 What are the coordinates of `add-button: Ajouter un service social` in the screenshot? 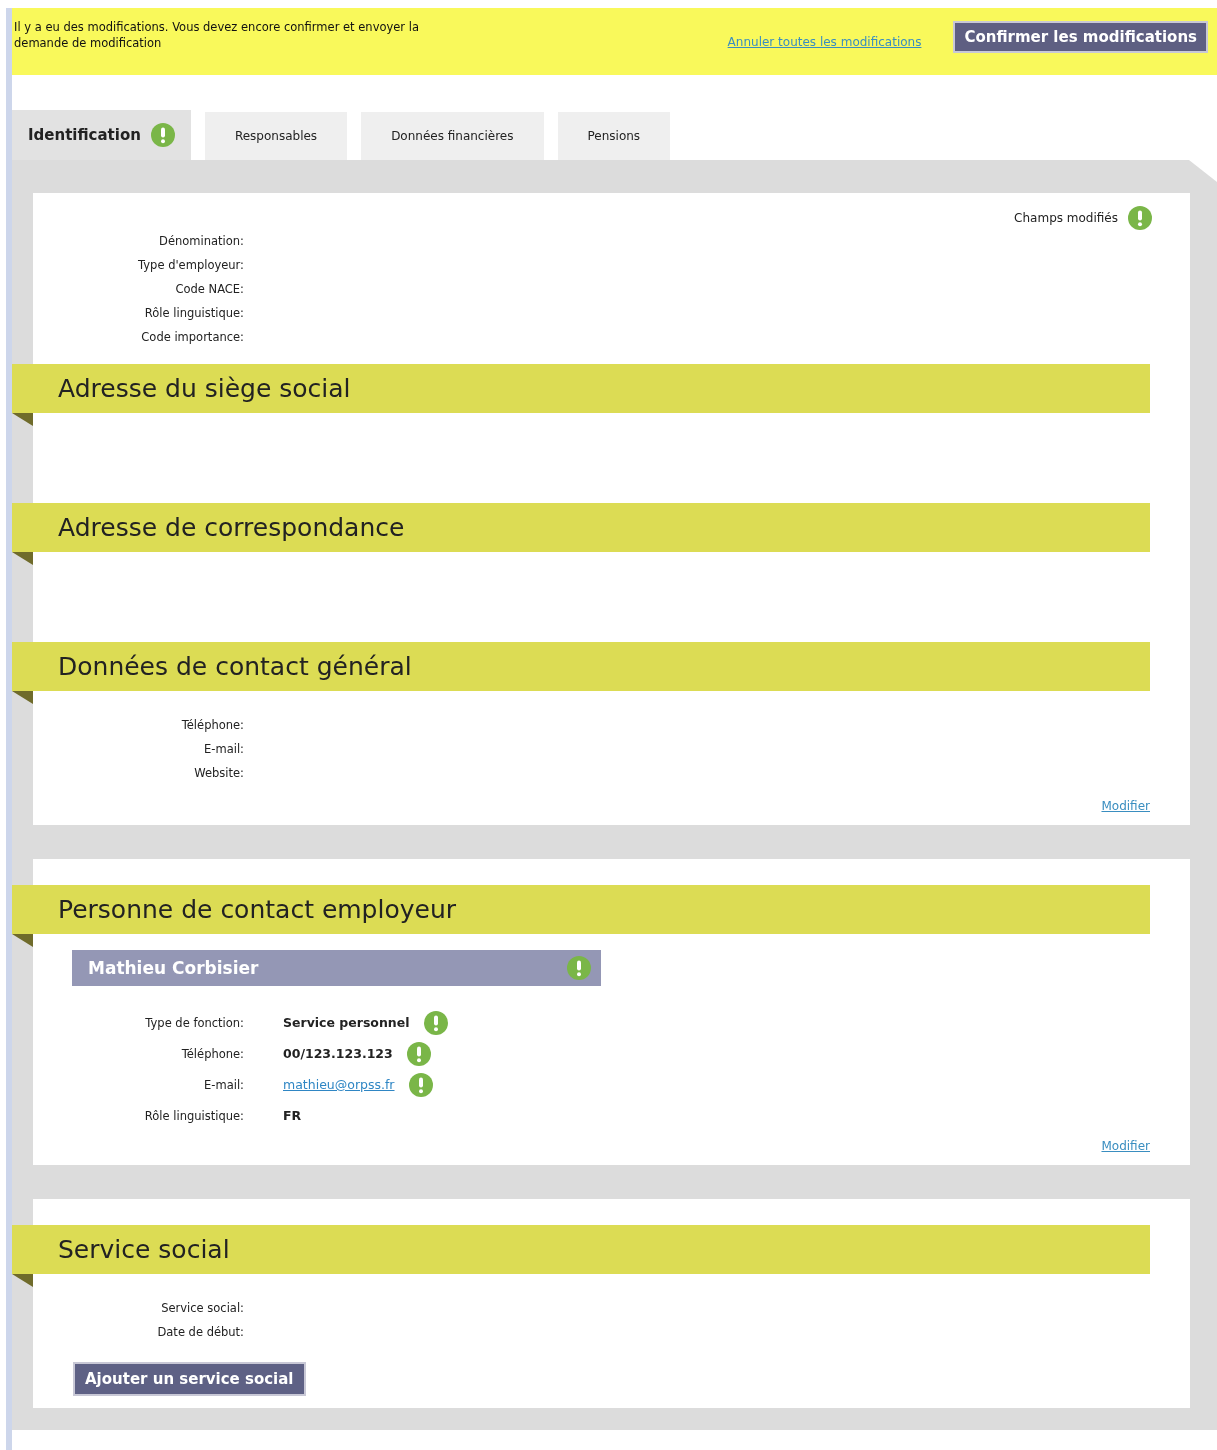 It's located at (189, 1379).